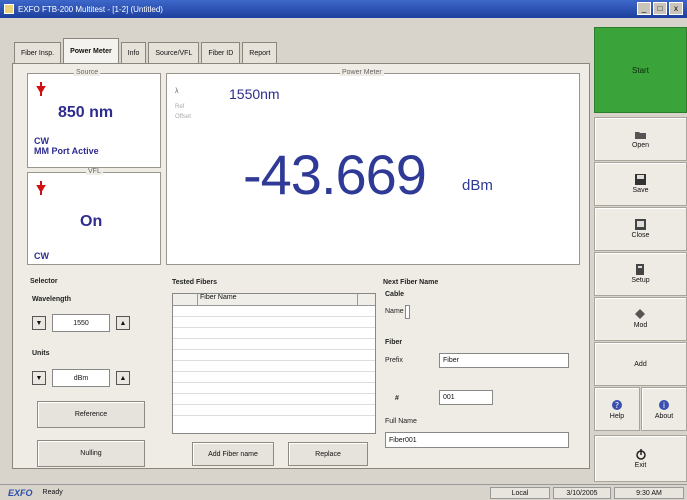 This screenshot has width=687, height=500. I want to click on save-label: Save, so click(640, 190).